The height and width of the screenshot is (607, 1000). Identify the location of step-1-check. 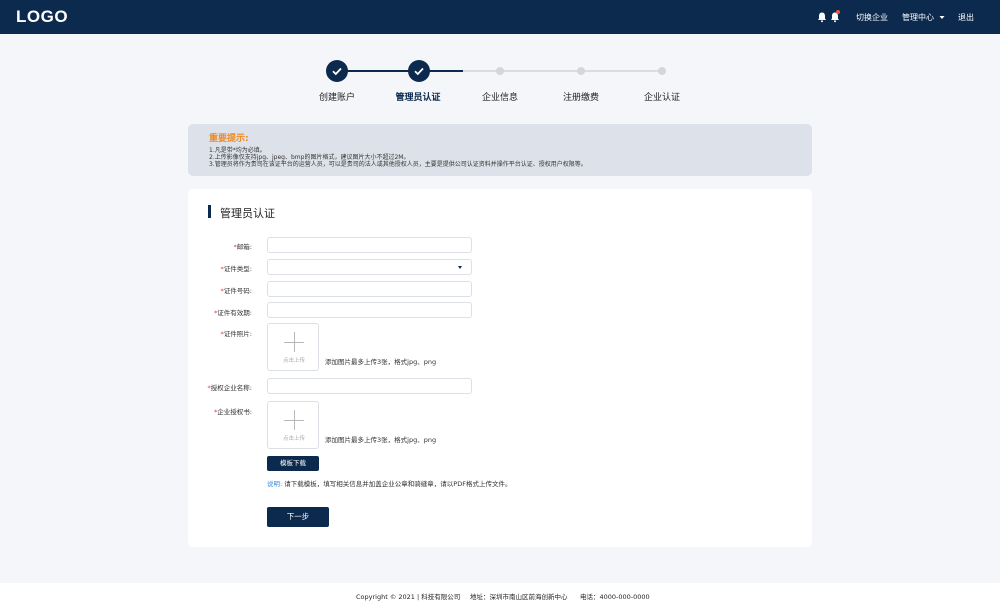
(337, 71).